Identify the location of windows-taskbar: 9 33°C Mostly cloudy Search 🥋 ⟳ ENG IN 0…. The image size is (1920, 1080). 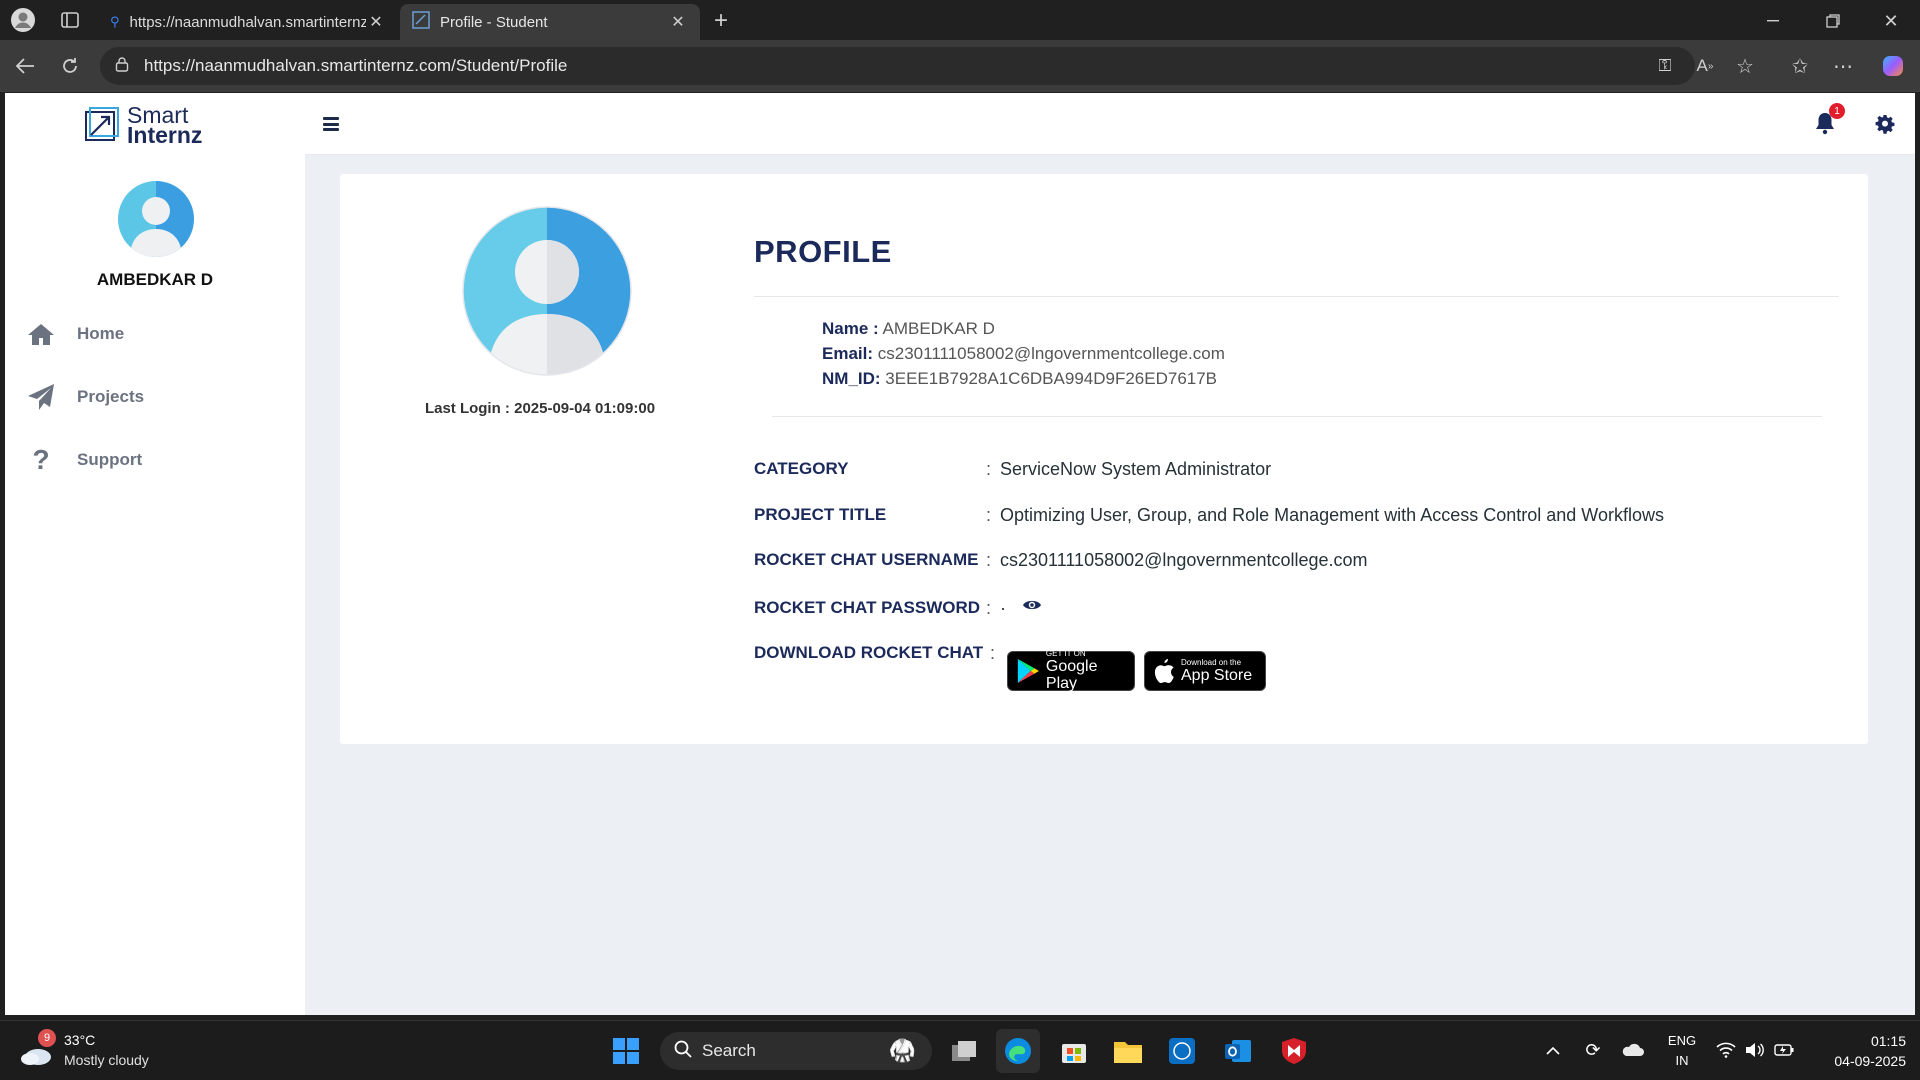
(960, 1050).